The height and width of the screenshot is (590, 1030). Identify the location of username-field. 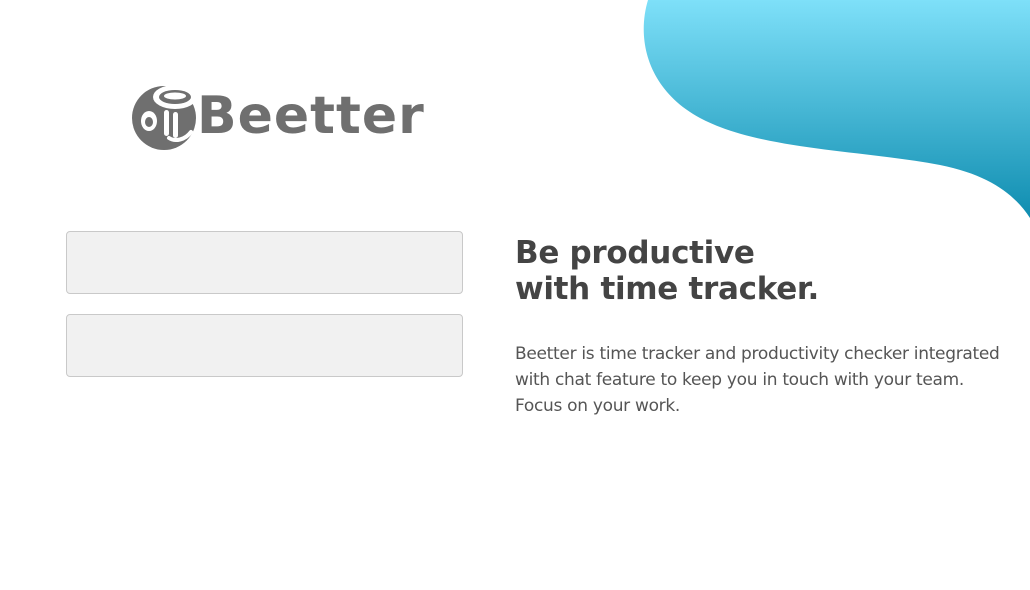
(264, 262).